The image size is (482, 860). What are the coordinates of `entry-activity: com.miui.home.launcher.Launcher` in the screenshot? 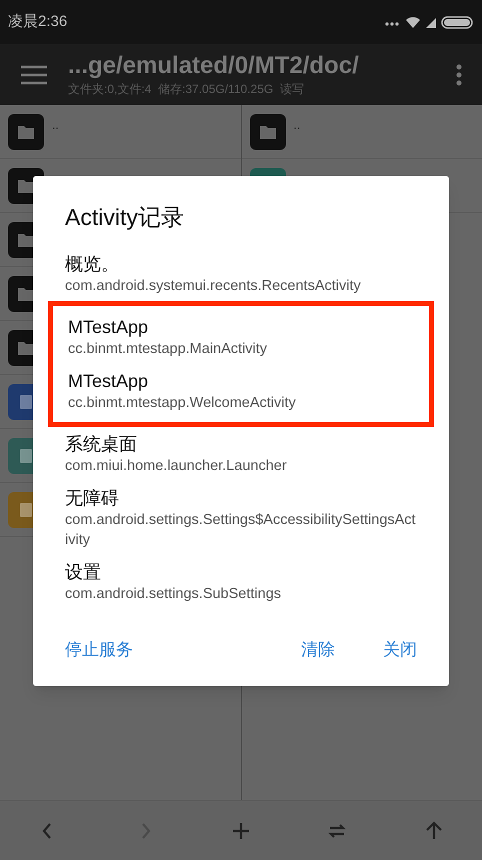 It's located at (176, 466).